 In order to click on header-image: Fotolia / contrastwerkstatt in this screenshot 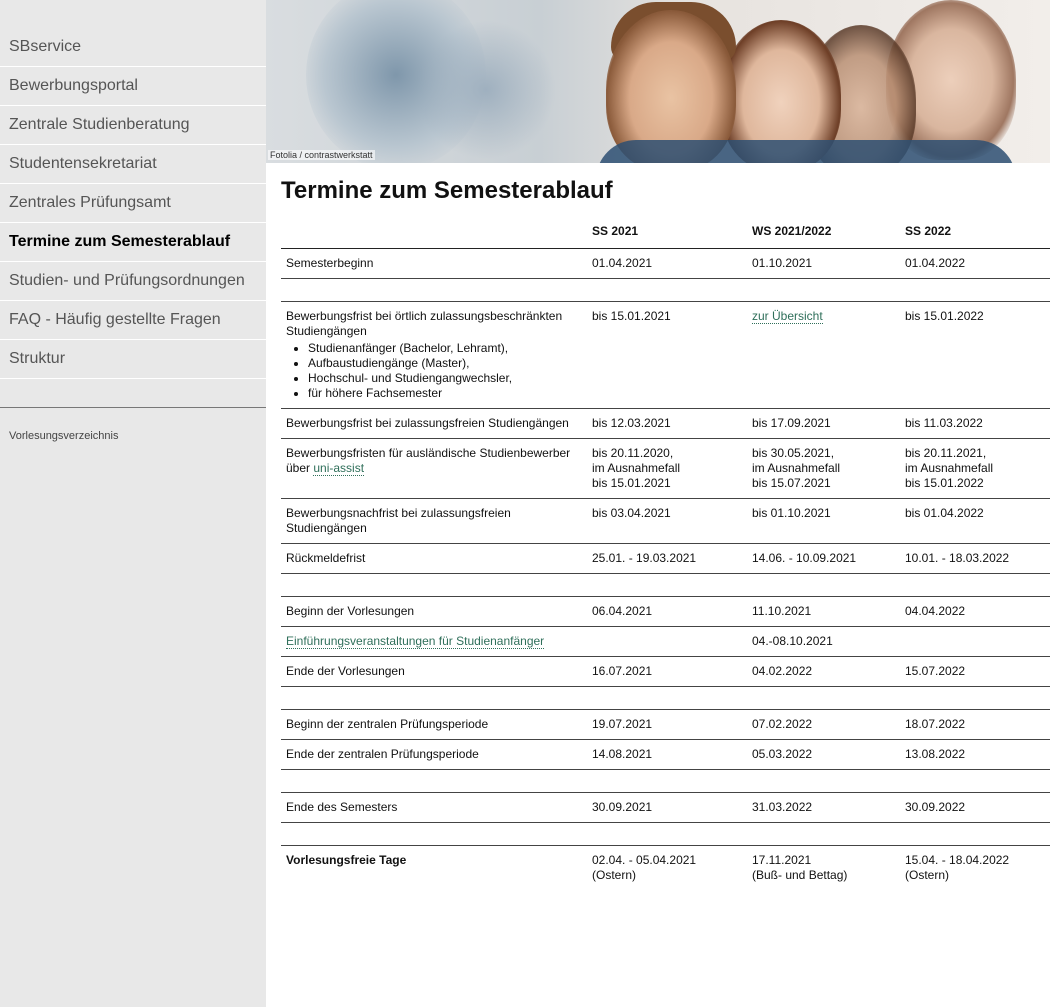, I will do `click(658, 81)`.